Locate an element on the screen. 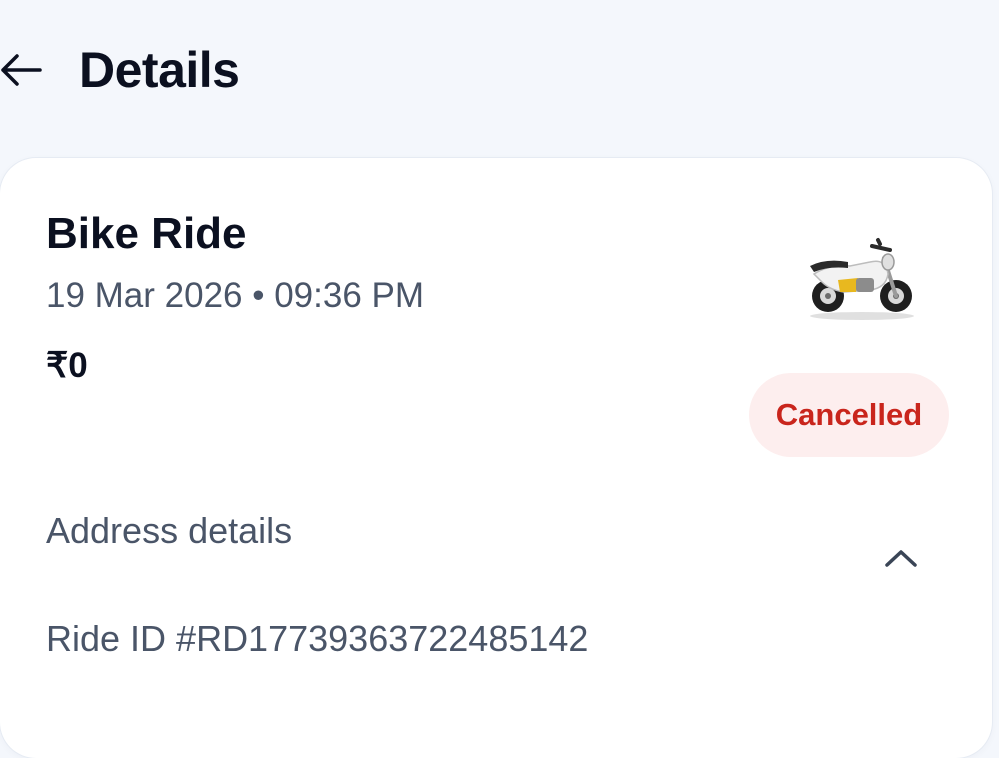  chevron-up-icon is located at coordinates (901, 558).